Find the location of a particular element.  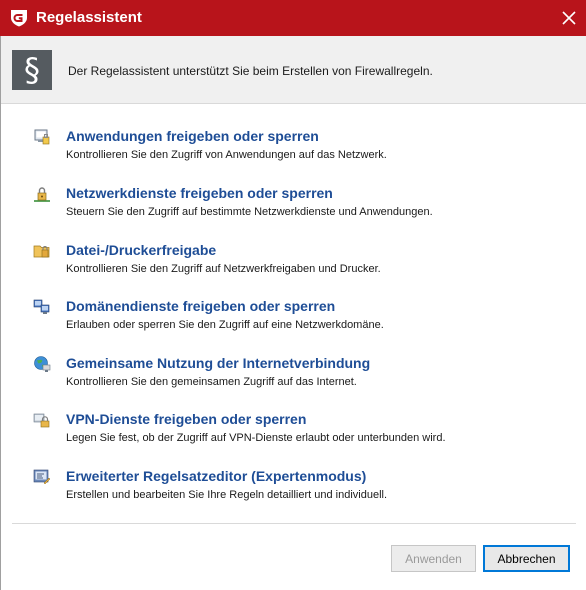

vpn-lock-icon is located at coordinates (41, 420).